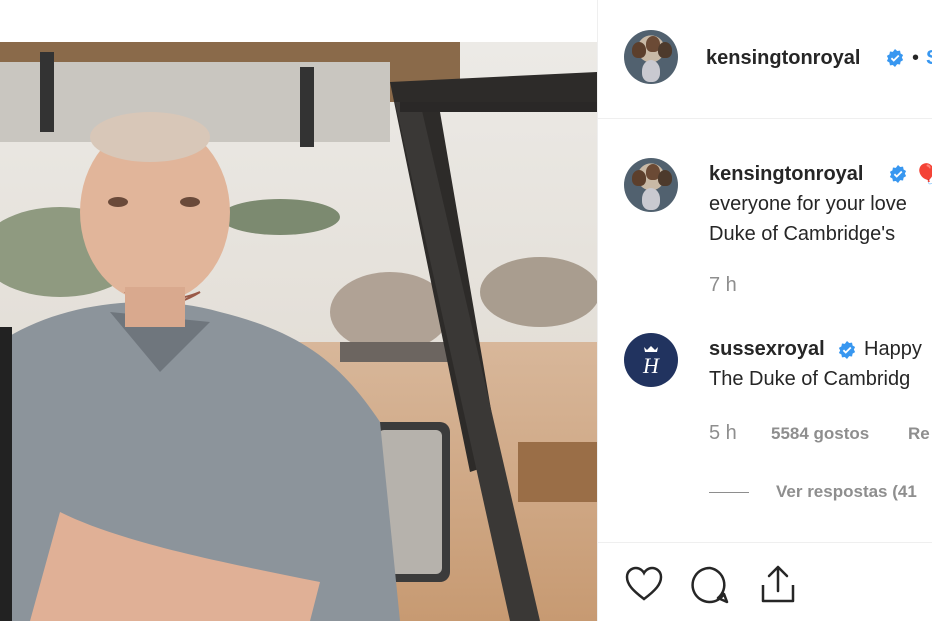 The width and height of the screenshot is (932, 621). What do you see at coordinates (929, 58) in the screenshot?
I see `follow-button: S` at bounding box center [929, 58].